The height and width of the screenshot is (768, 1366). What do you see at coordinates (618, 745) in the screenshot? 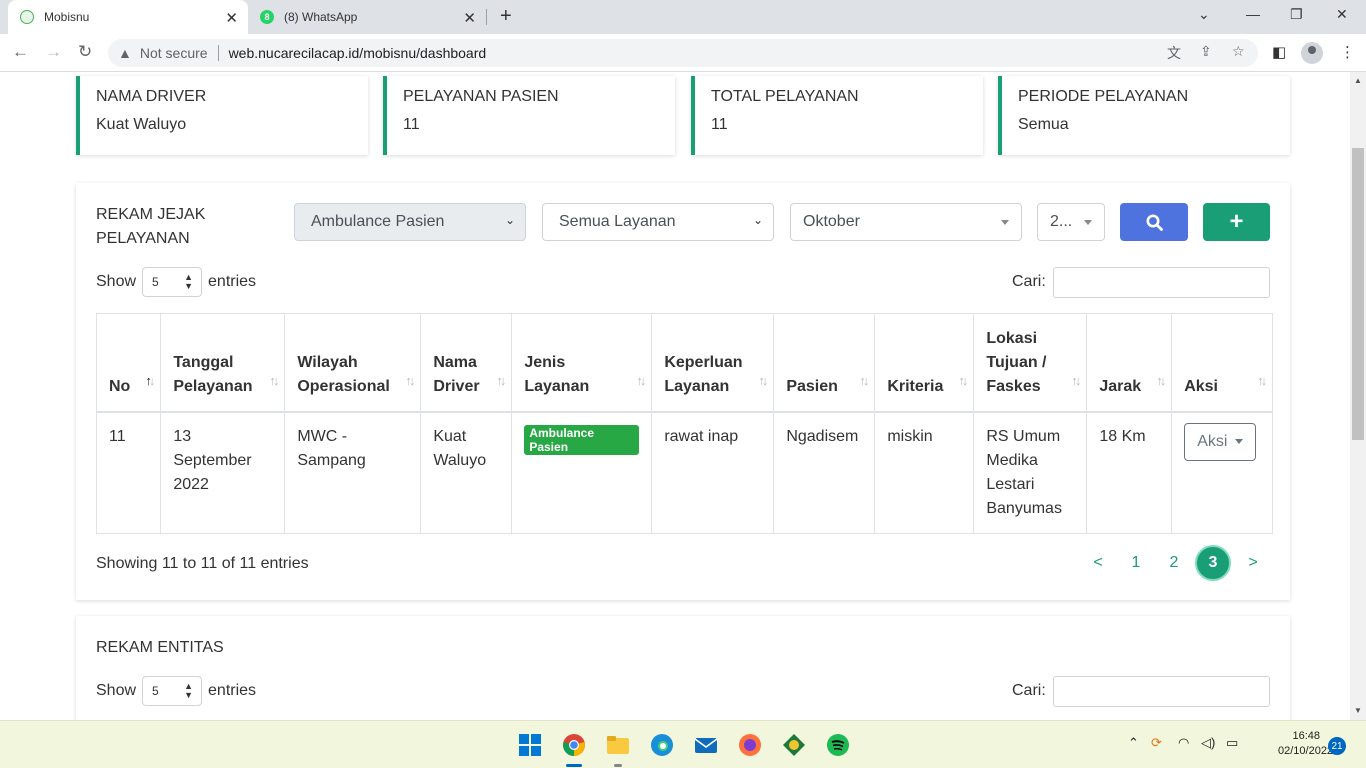
I see `file-explorer-icon` at bounding box center [618, 745].